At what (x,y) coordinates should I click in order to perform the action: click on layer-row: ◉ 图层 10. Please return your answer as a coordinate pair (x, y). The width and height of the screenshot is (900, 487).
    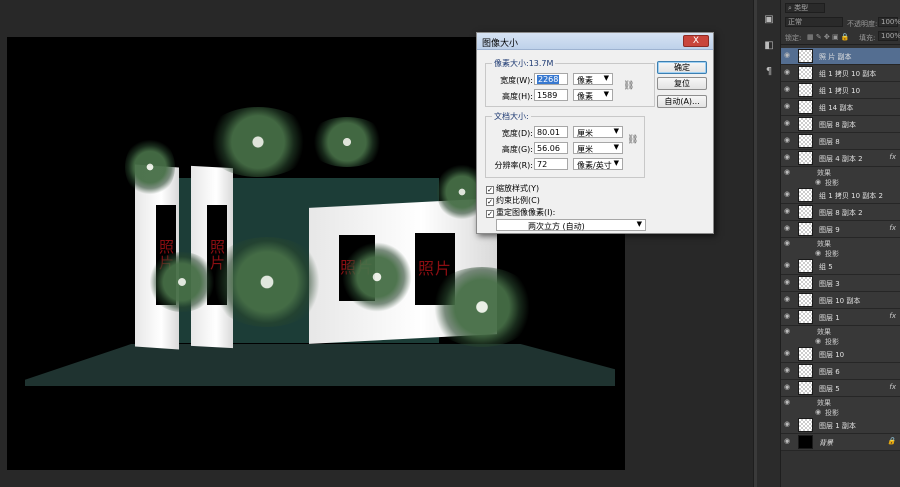
    Looking at the image, I should click on (840, 354).